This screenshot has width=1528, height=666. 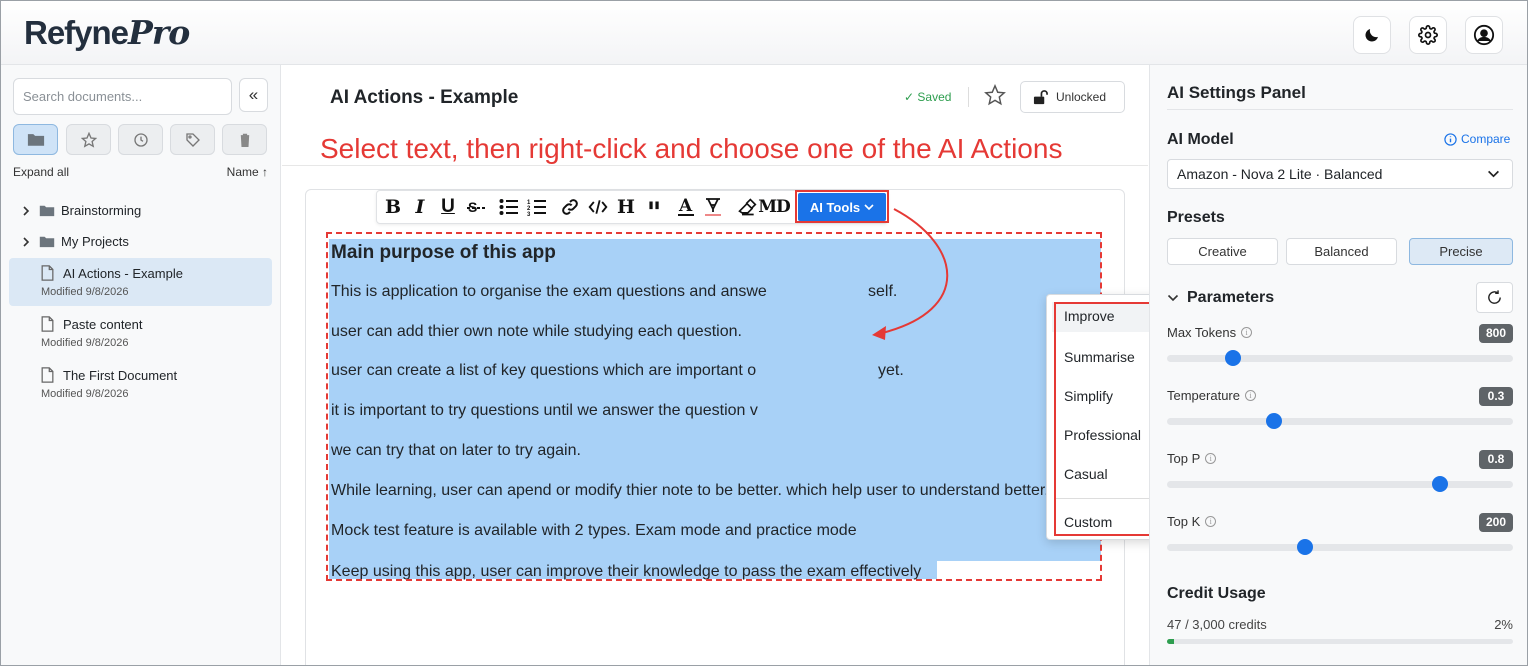 I want to click on eraser-icon, so click(x=747, y=207).